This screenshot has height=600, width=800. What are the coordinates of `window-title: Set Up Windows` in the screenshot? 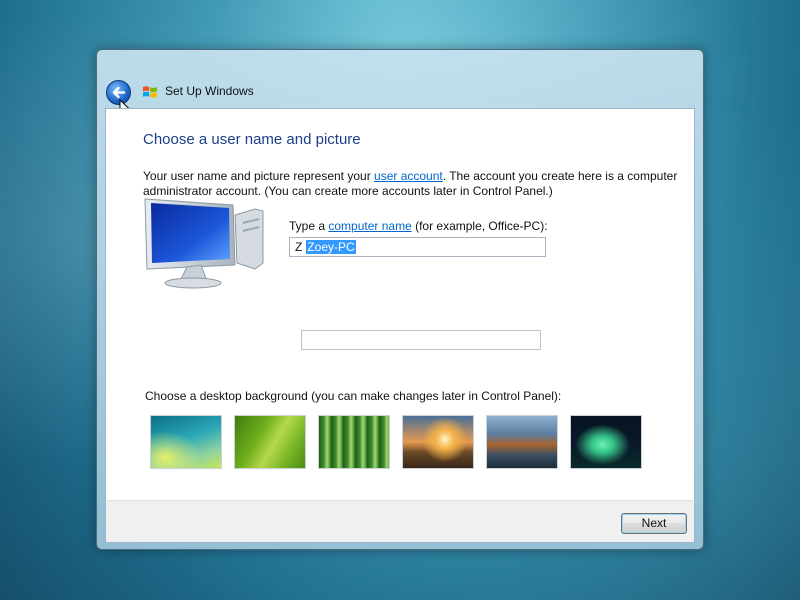 It's located at (209, 91).